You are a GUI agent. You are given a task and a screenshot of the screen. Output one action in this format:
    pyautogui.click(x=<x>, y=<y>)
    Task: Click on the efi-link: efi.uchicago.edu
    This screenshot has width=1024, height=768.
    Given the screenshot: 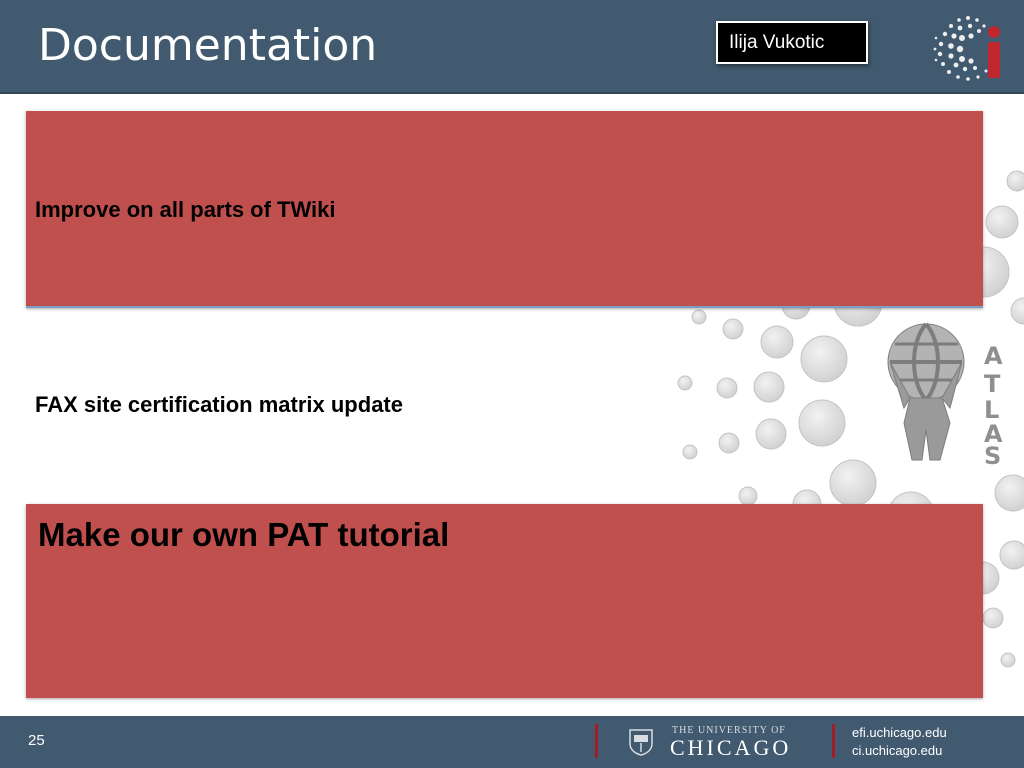 What is the action you would take?
    pyautogui.click(x=899, y=732)
    